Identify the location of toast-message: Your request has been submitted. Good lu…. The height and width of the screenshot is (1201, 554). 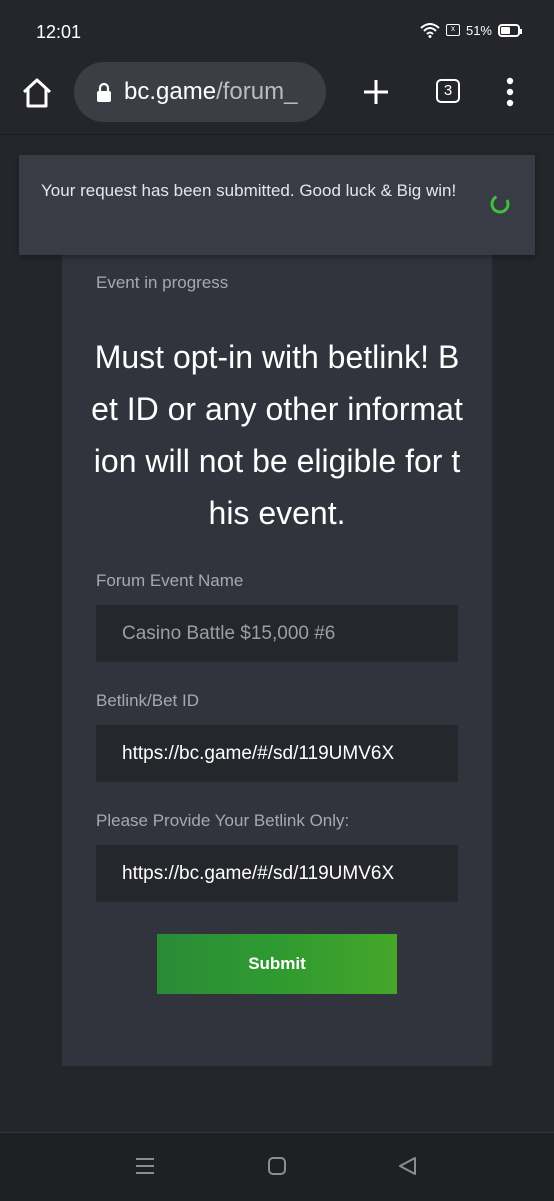
(249, 190).